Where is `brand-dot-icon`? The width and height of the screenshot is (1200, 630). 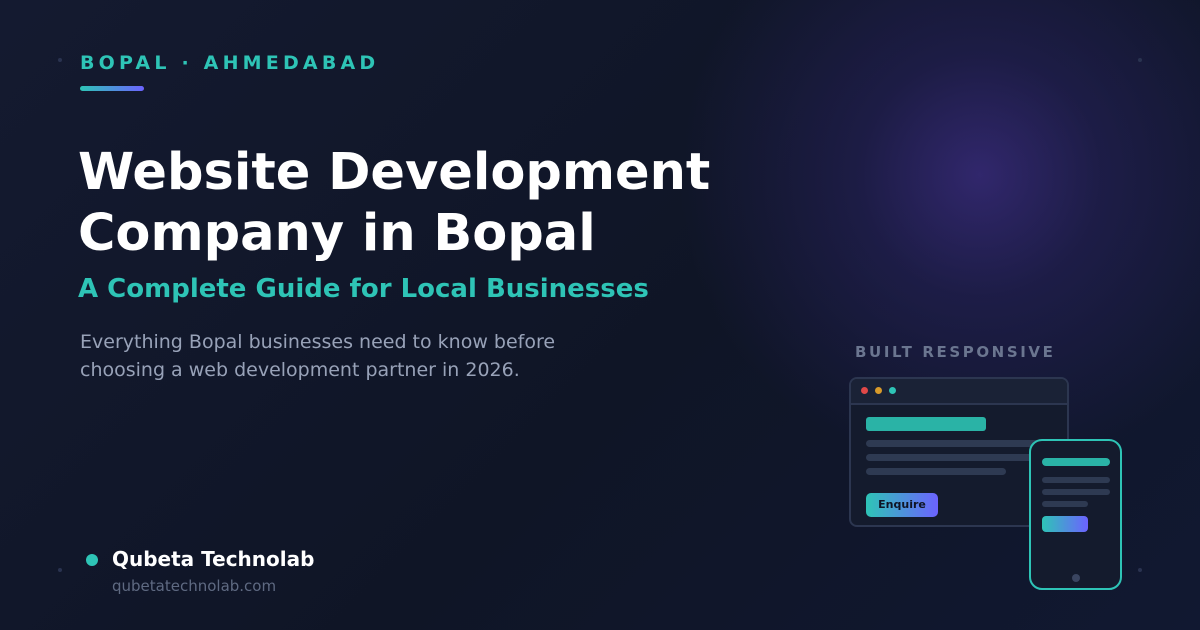
brand-dot-icon is located at coordinates (92, 560).